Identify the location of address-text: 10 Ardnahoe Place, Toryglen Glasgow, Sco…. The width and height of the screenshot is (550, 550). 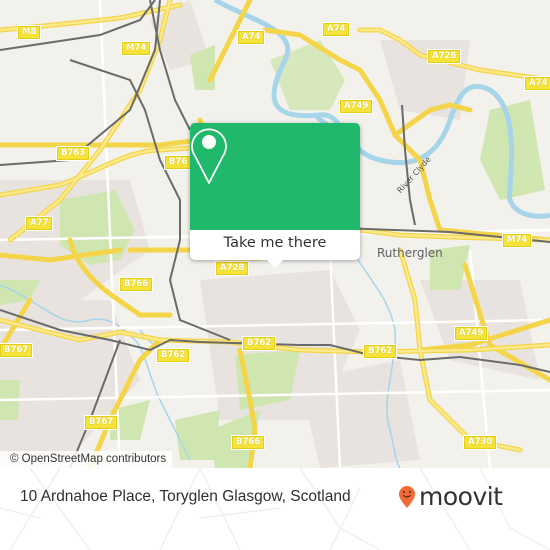
(185, 496).